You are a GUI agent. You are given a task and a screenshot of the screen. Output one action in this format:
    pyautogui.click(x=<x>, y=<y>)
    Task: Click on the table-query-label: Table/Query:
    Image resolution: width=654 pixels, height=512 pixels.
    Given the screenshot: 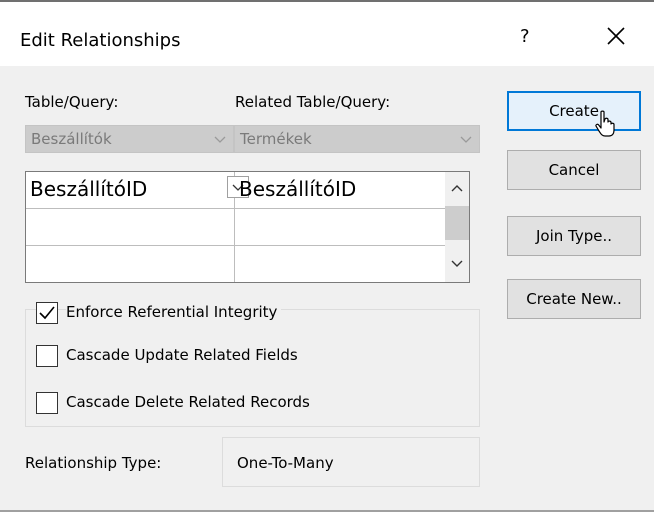 What is the action you would take?
    pyautogui.click(x=72, y=102)
    